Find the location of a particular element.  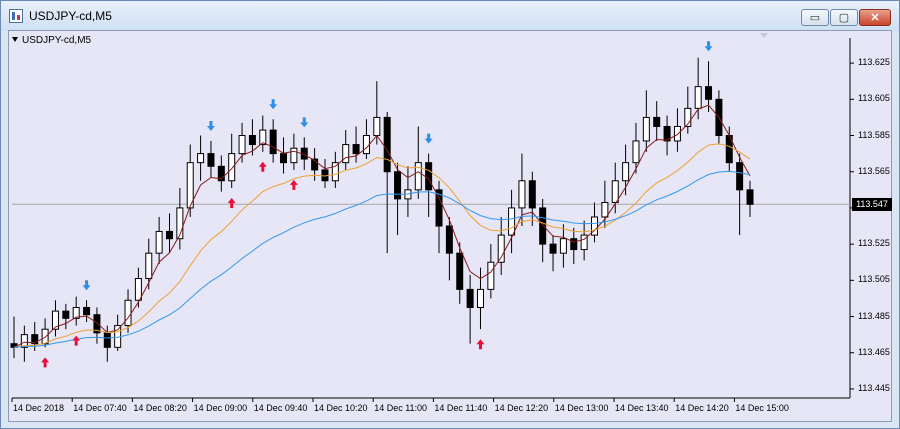

time-tick-label: 14 Dec 10:20 is located at coordinates (341, 408).